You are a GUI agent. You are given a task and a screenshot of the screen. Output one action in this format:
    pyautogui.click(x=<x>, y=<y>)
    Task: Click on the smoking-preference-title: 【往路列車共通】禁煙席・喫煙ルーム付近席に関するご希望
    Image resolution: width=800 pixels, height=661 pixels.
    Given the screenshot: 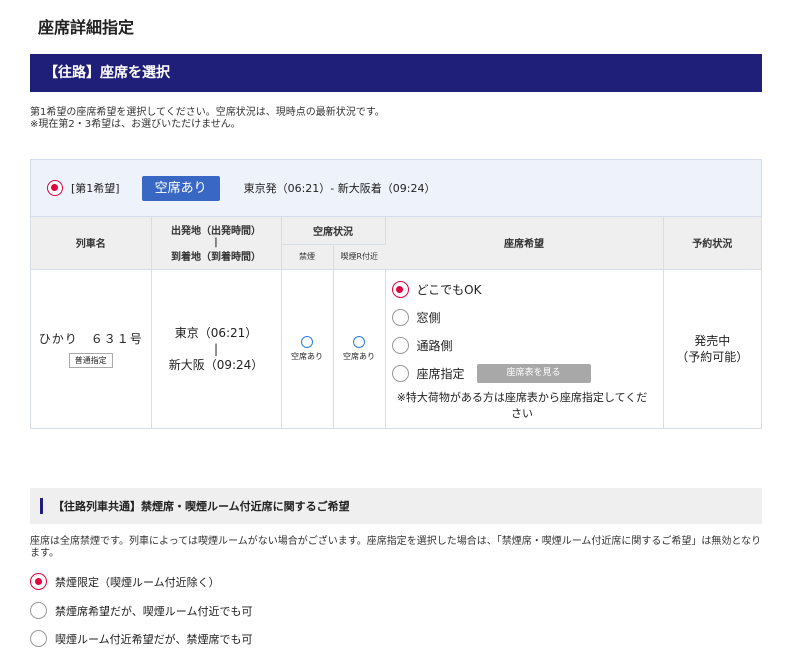 What is the action you would take?
    pyautogui.click(x=201, y=506)
    